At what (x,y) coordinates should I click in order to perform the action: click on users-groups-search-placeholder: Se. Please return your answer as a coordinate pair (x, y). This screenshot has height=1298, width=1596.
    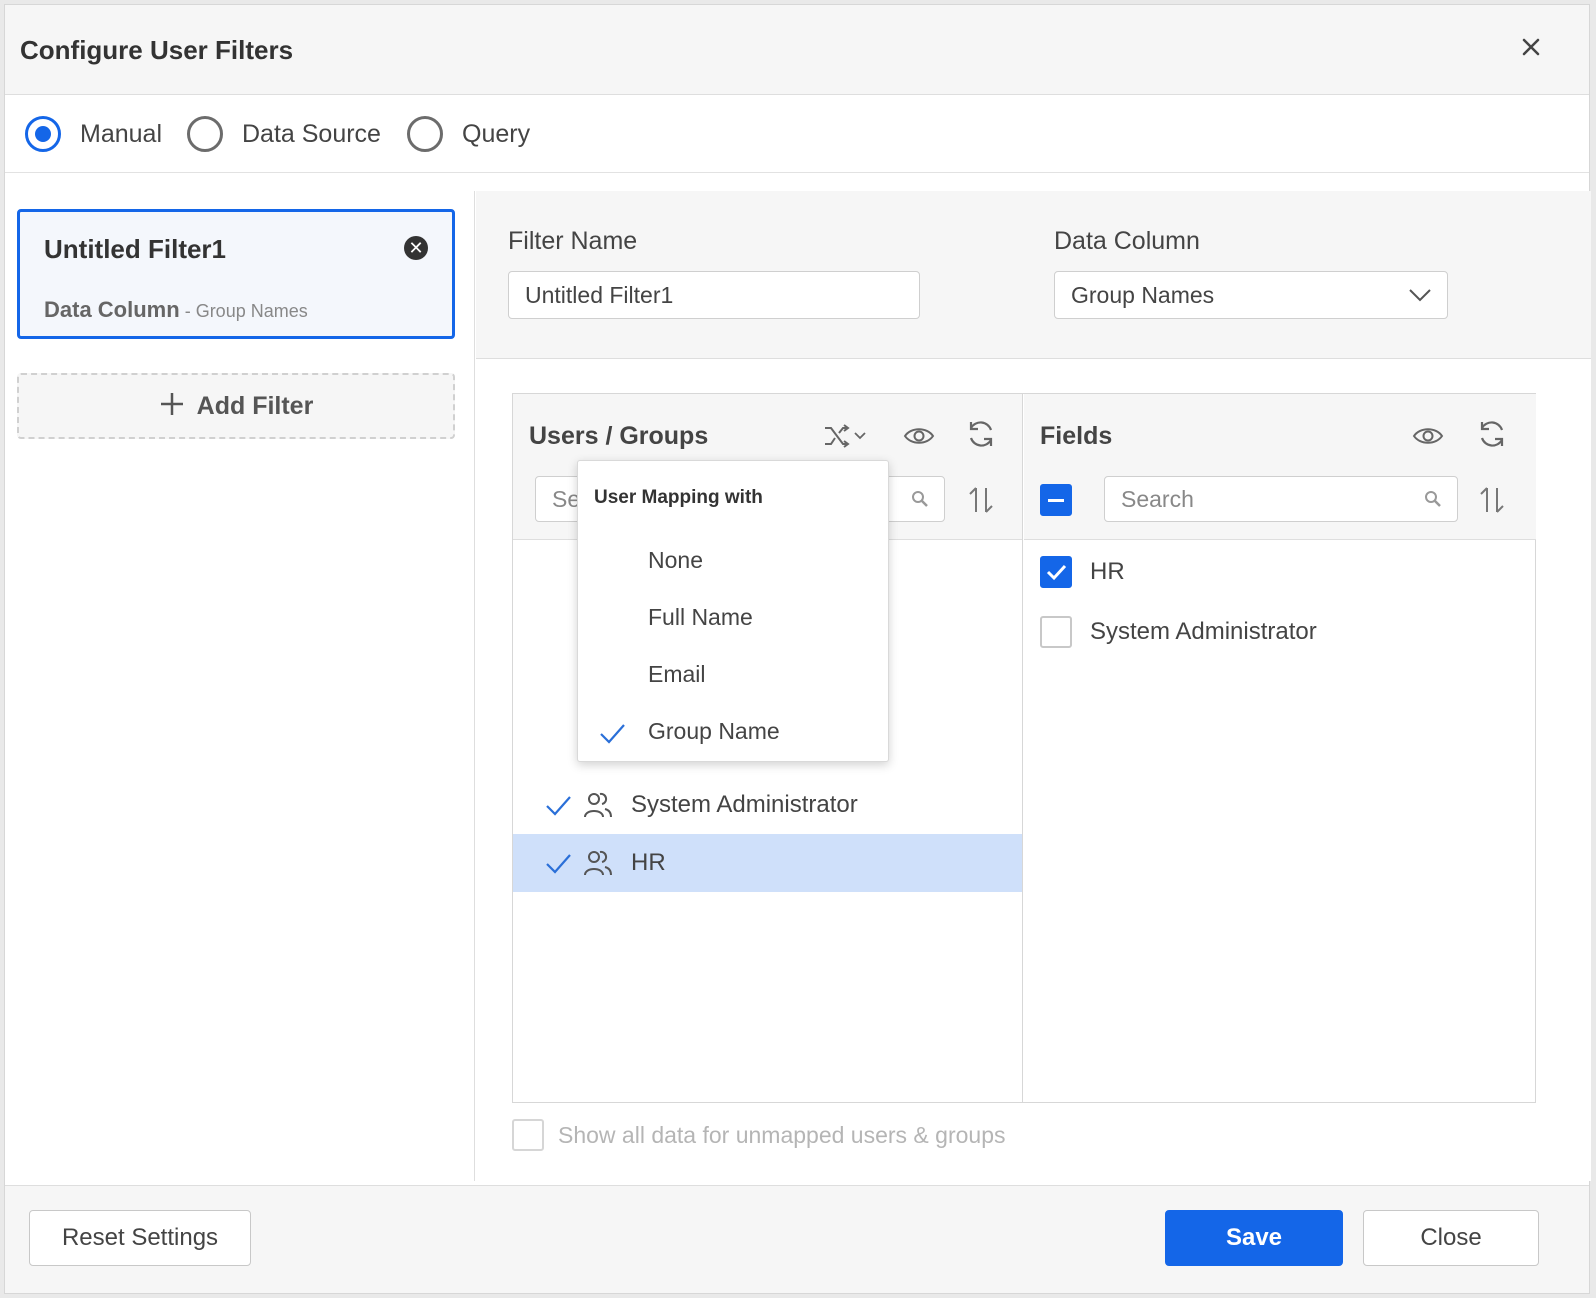
    Looking at the image, I should click on (566, 499).